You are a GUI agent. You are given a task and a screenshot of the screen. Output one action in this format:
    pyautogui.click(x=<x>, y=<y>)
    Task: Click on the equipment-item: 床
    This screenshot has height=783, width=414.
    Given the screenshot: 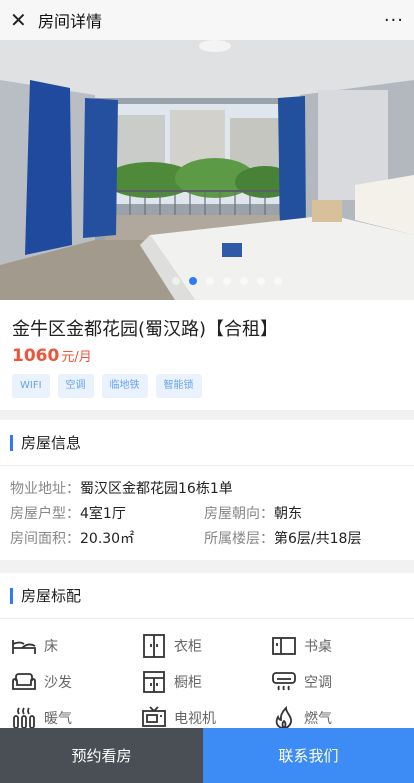 What is the action you would take?
    pyautogui.click(x=75, y=646)
    